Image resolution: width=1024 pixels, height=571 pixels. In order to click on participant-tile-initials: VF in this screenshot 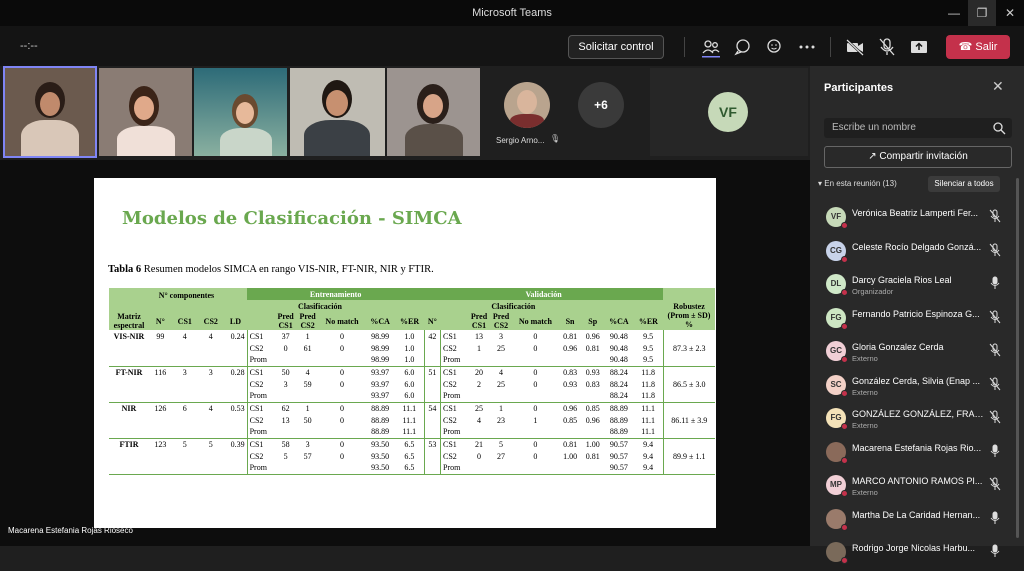, I will do `click(729, 112)`.